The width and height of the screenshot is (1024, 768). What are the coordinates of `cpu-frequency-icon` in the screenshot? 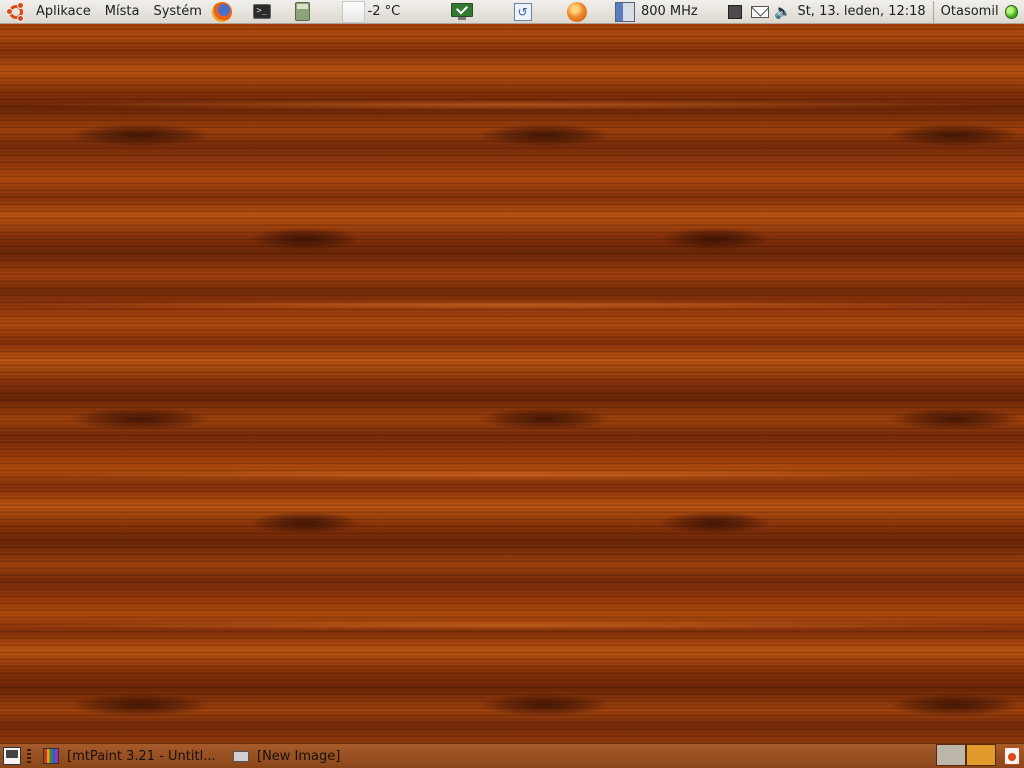 It's located at (624, 11).